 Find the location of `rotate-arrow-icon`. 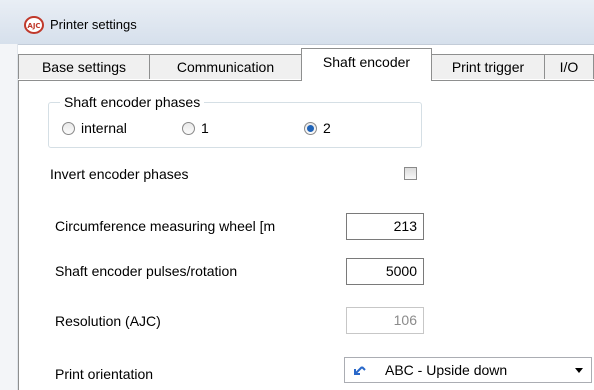

rotate-arrow-icon is located at coordinates (360, 370).